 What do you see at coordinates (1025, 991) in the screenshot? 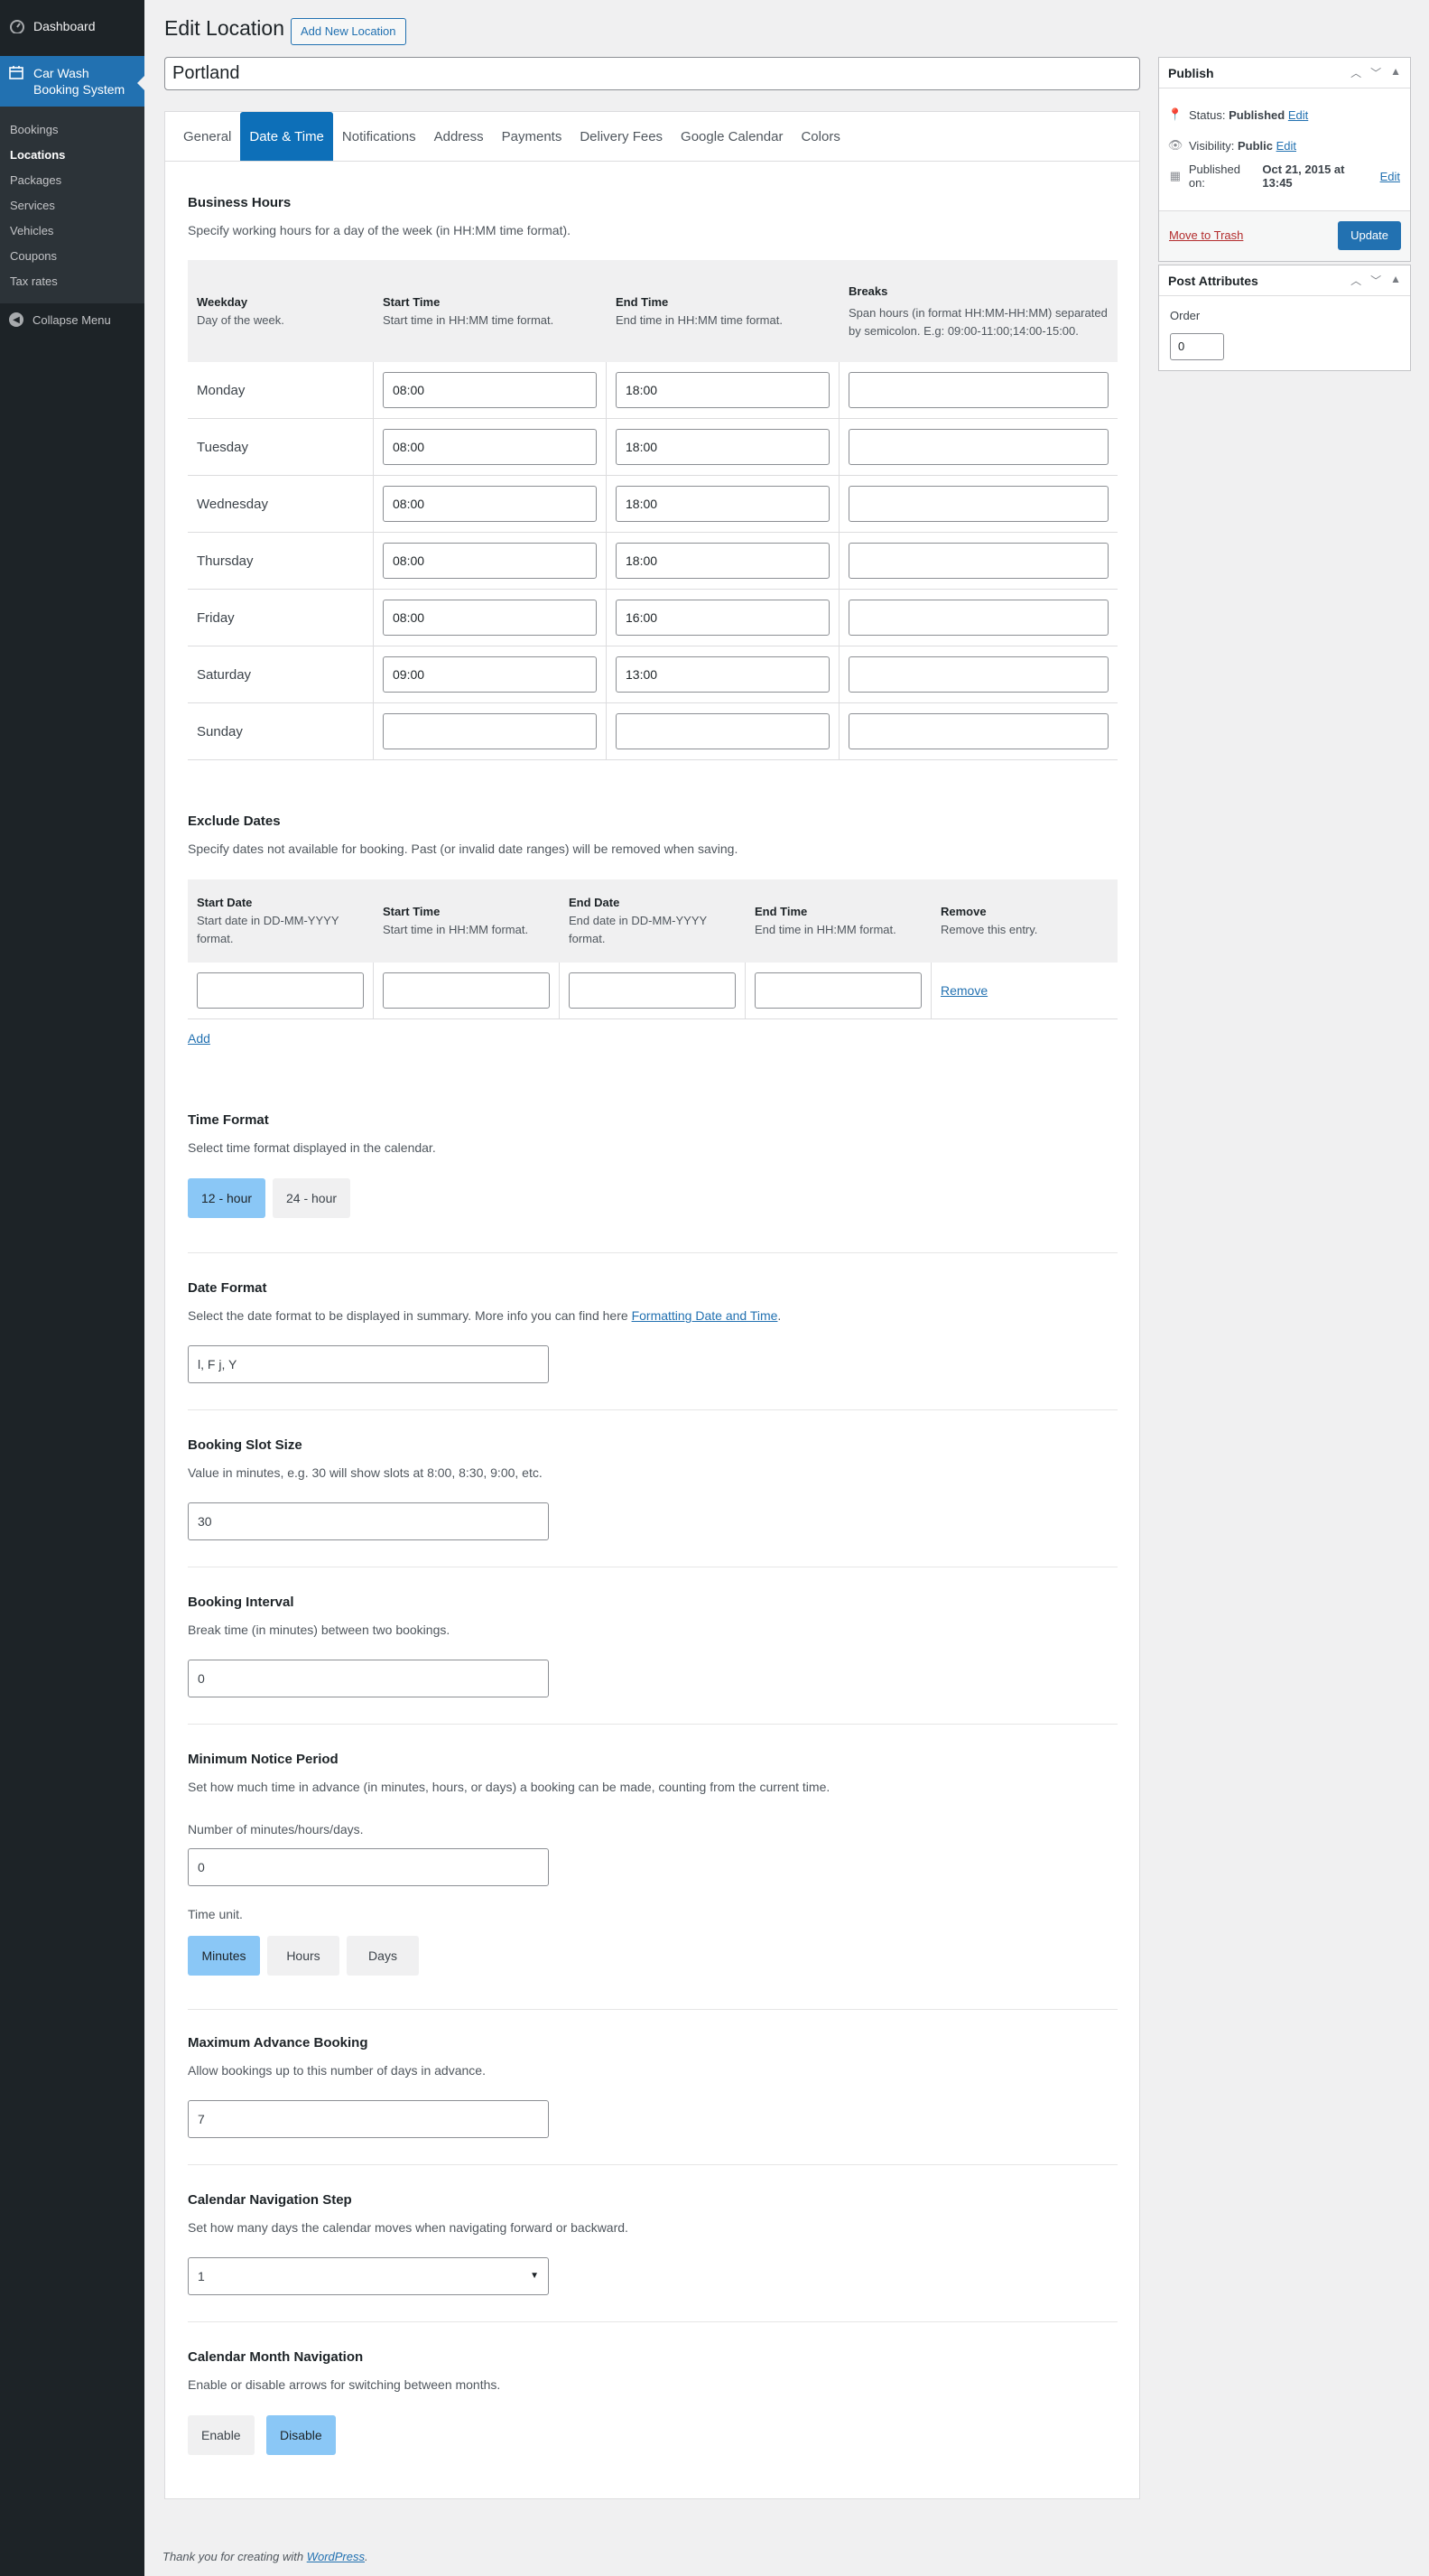
I see `ex-cell: Remove` at bounding box center [1025, 991].